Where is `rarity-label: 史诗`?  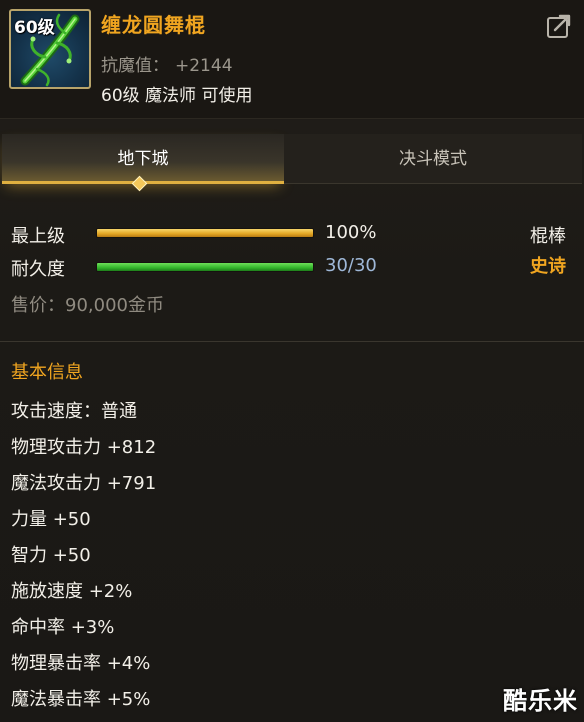 rarity-label: 史诗 is located at coordinates (548, 266).